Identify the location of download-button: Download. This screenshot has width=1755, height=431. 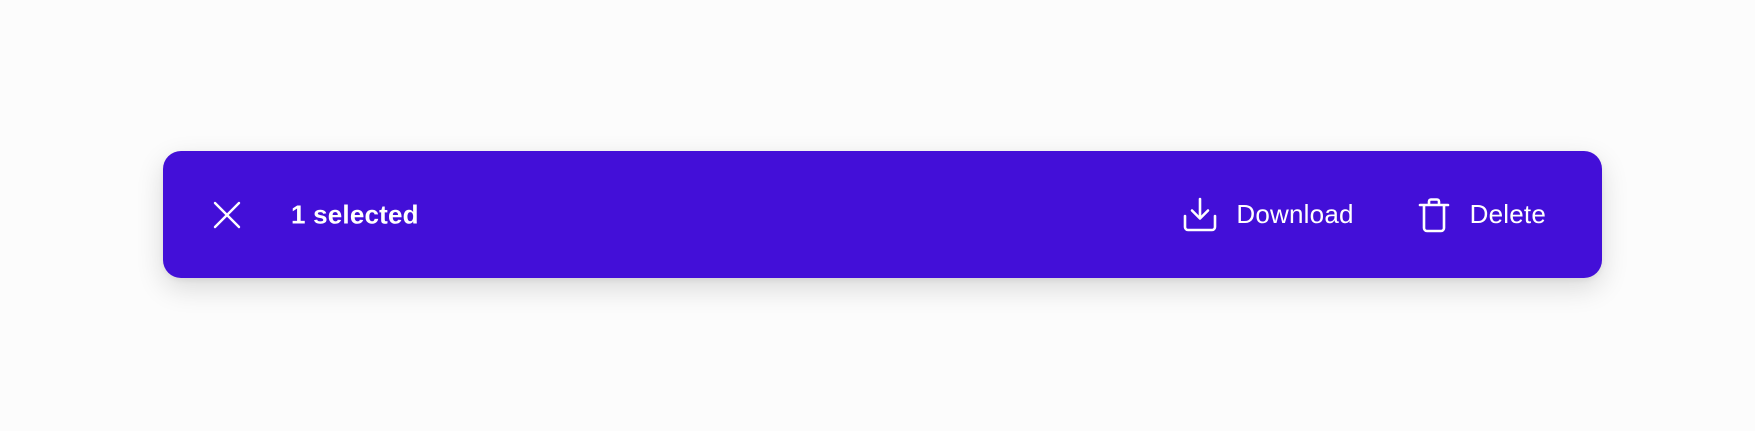
(1267, 215).